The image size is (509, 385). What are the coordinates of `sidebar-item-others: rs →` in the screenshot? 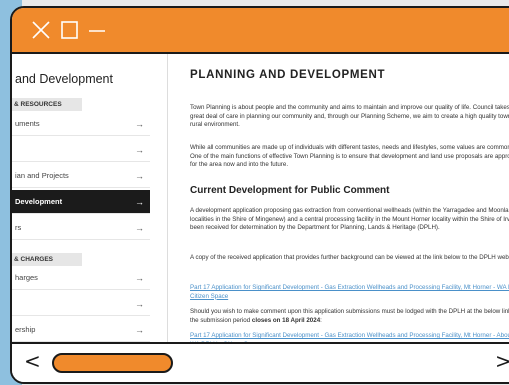 It's located at (81, 228).